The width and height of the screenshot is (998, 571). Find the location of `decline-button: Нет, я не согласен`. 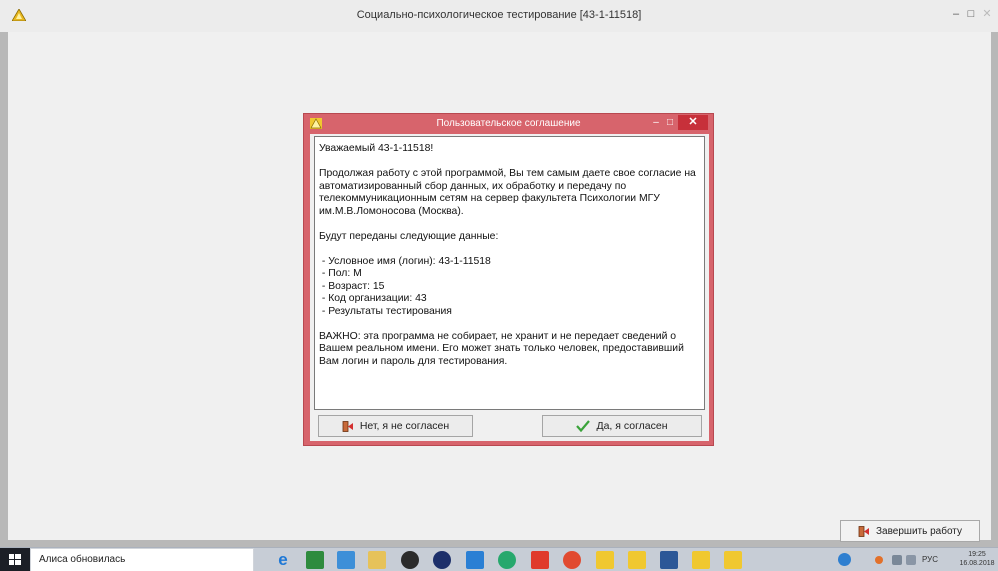

decline-button: Нет, я не согласен is located at coordinates (395, 426).